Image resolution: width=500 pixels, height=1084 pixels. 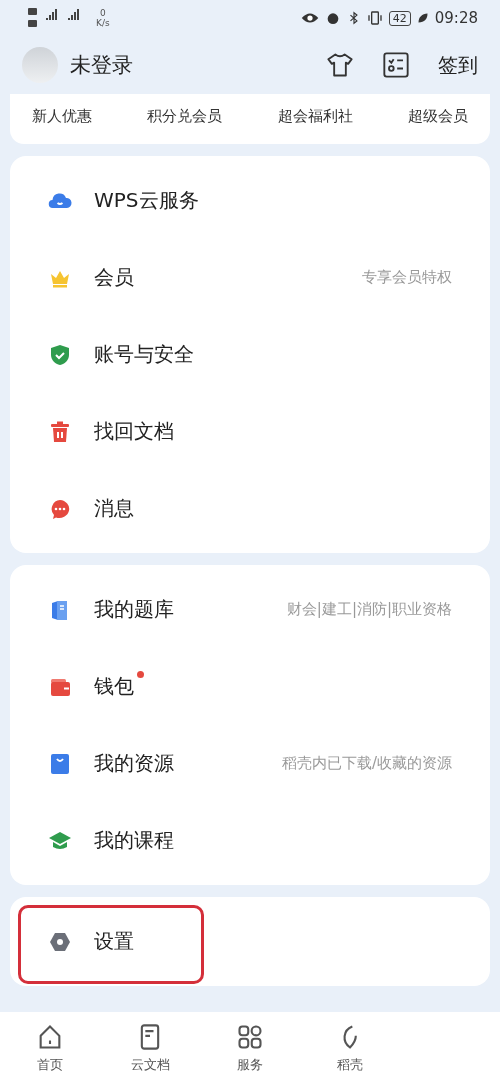 I want to click on nav-tab: 服务, so click(x=250, y=1048).